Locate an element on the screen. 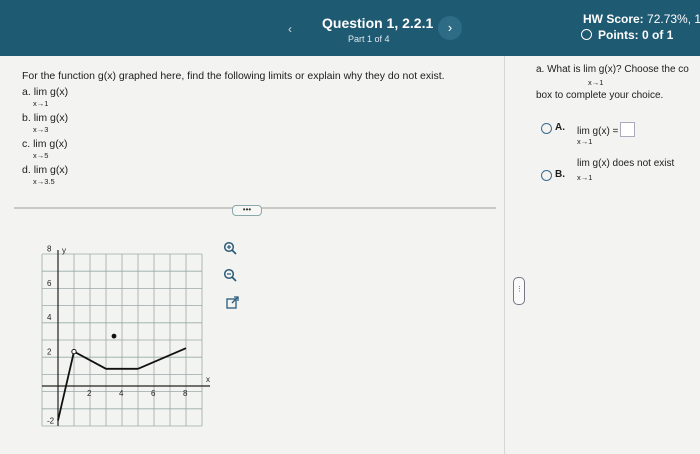 The image size is (700, 454). x-tick-label: 2 is located at coordinates (89, 393).